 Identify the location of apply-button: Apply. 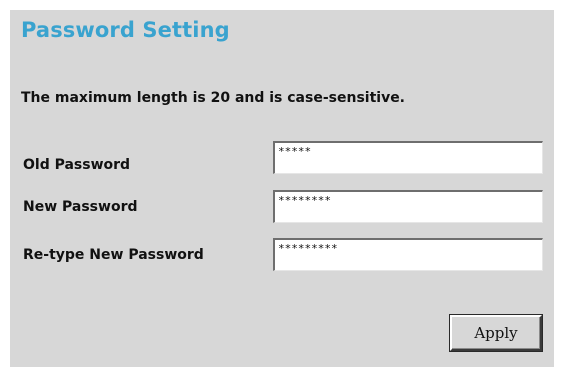
(496, 333).